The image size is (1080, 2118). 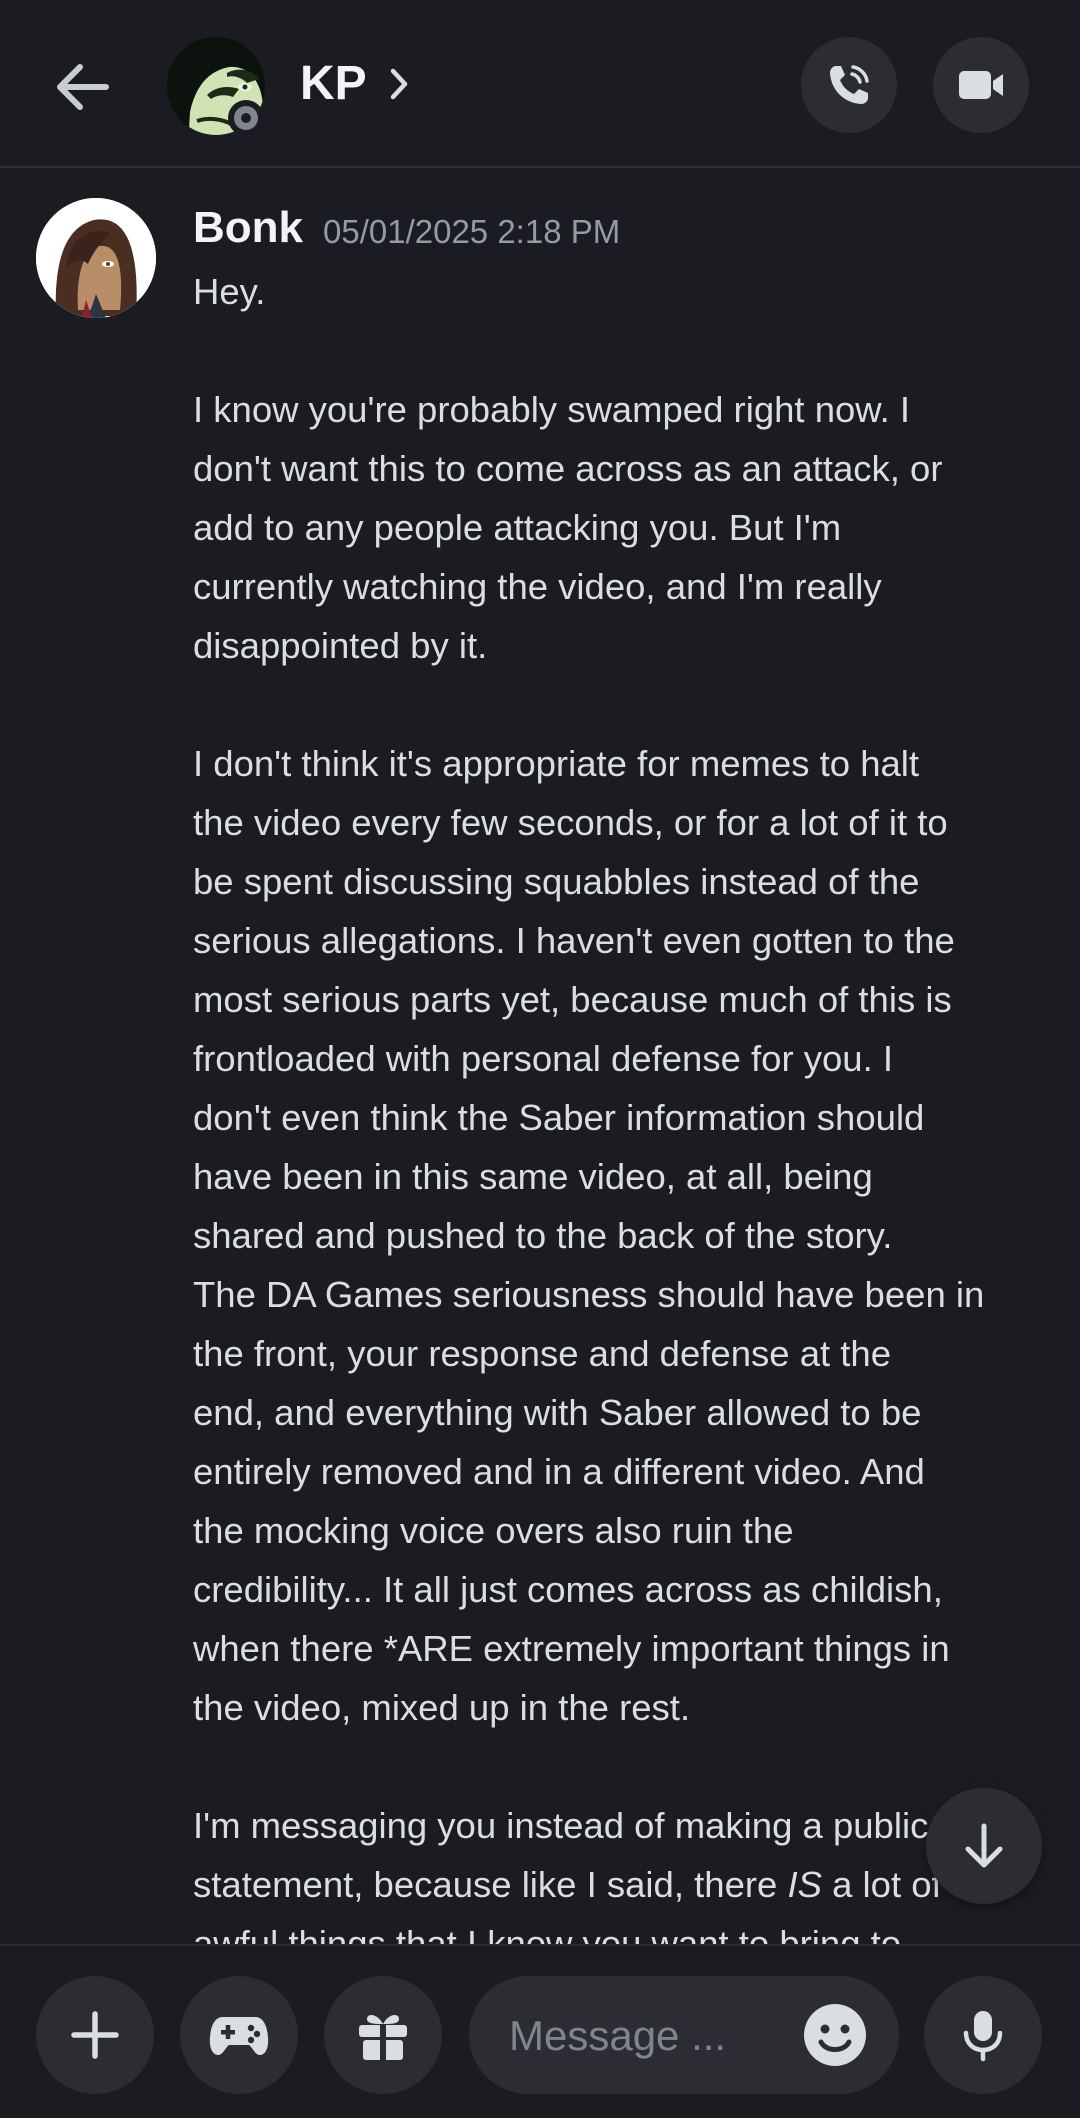 I want to click on message-text: a lot of, so click(x=881, y=1884).